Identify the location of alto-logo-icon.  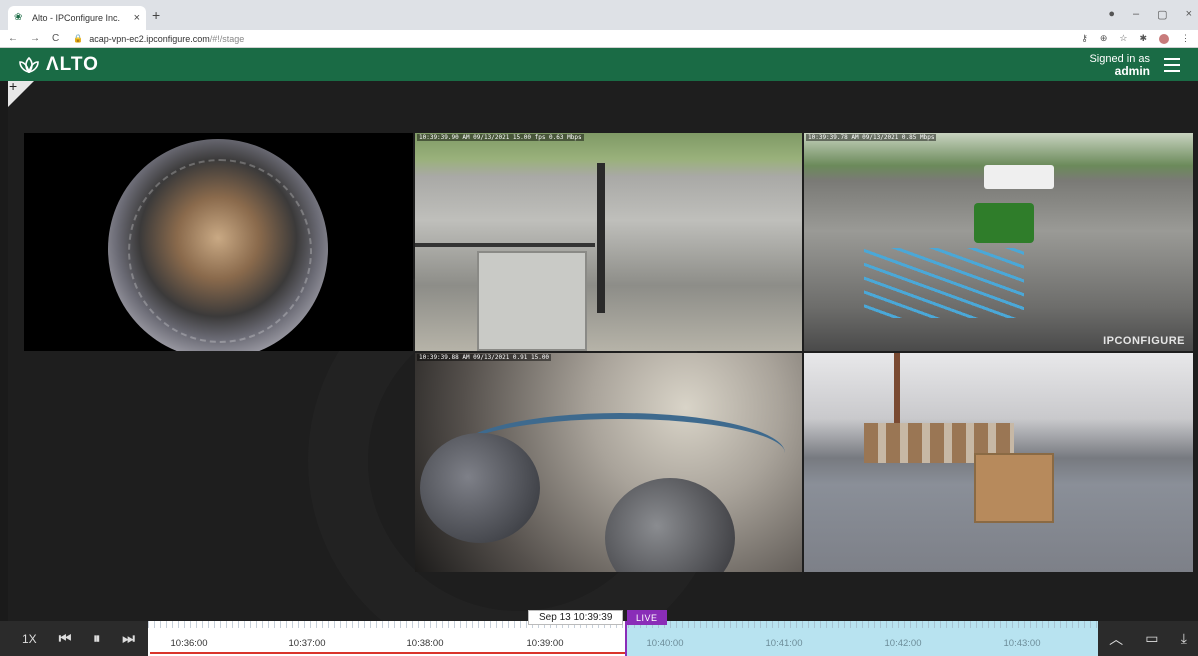
(29, 64).